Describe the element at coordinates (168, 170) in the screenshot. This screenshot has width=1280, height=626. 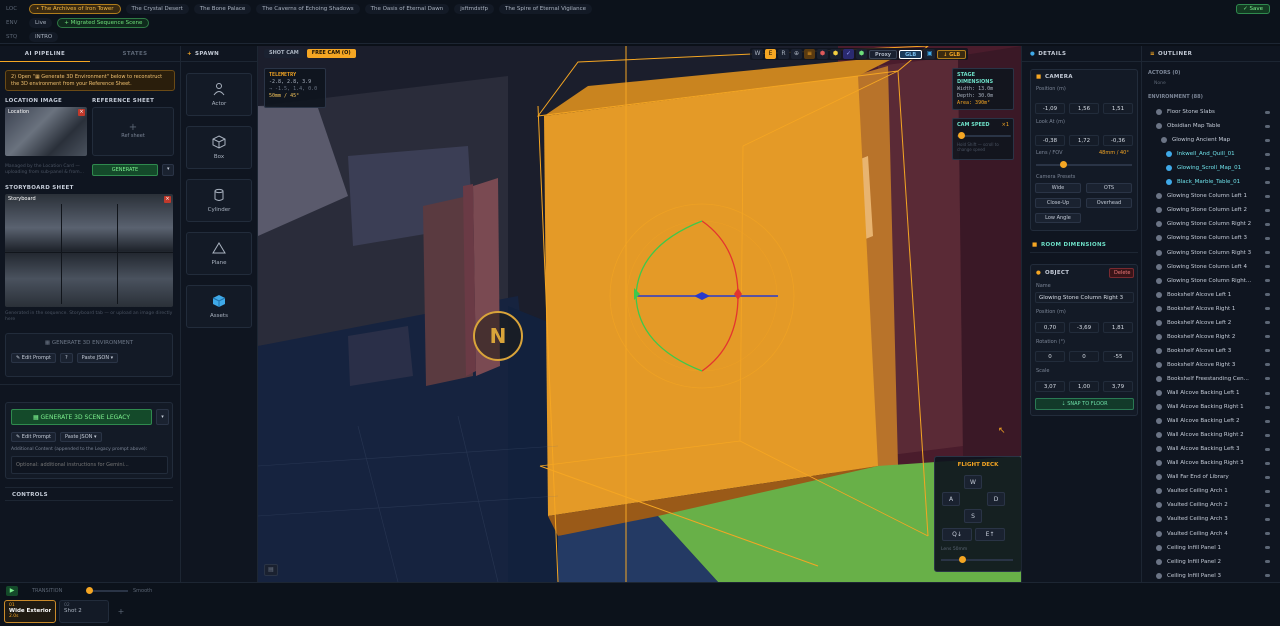
I see `generate-options-button: ▾` at that location.